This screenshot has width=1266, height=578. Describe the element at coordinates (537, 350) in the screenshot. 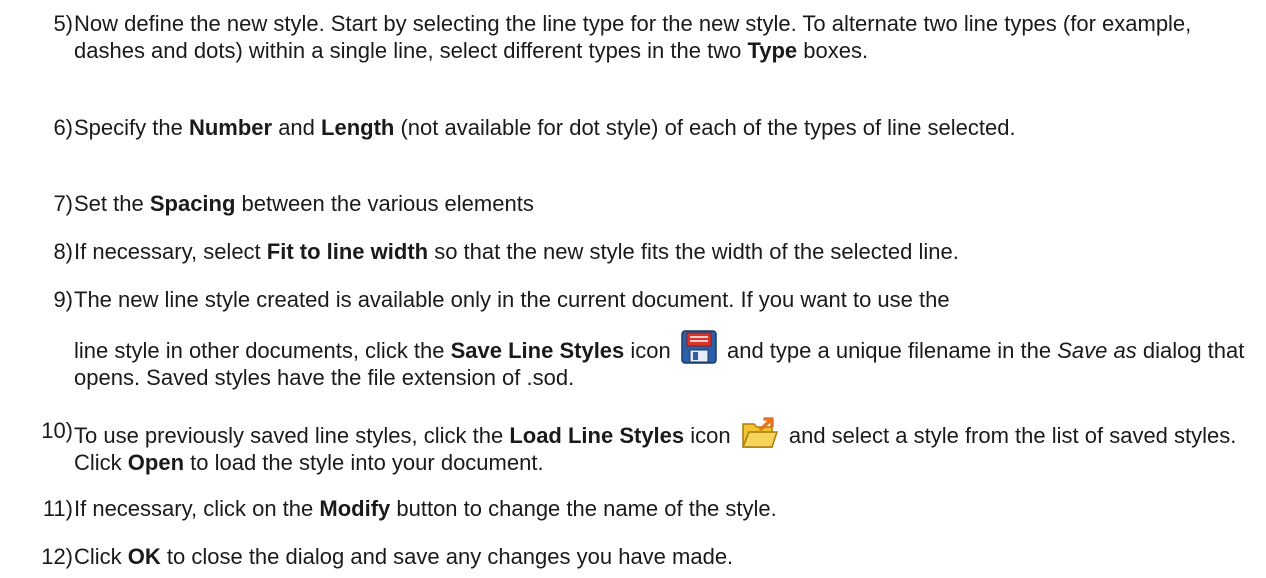

I see `ui-term-save-line-styles: Save Line Styles` at that location.